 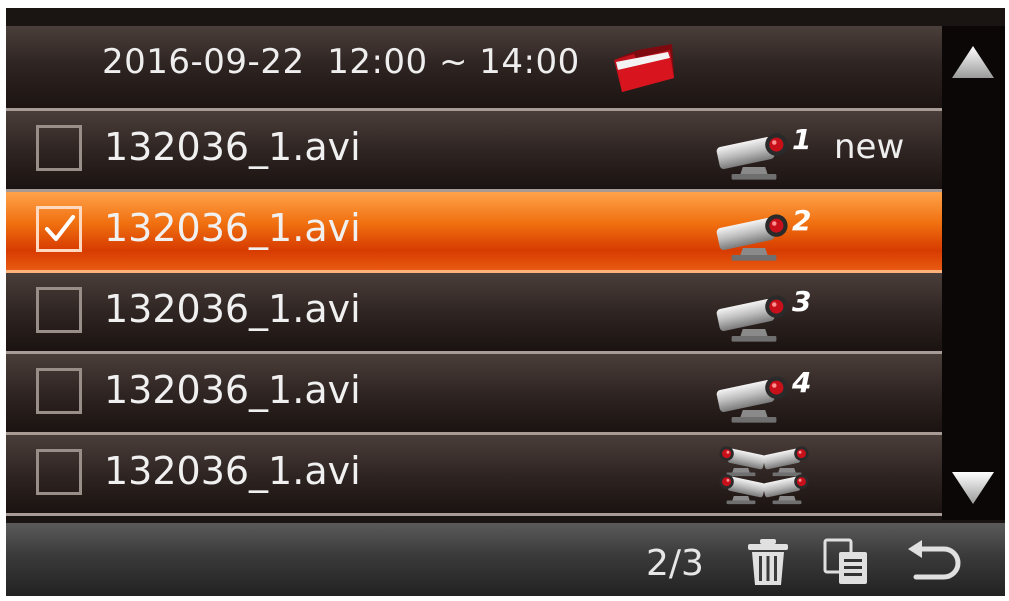 I want to click on page-indicator: 2/3, so click(x=675, y=563).